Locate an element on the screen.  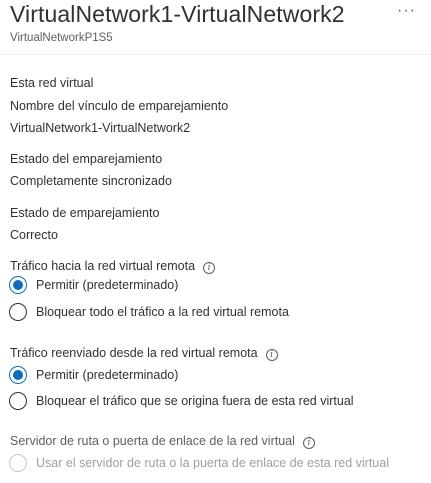
remote-traffic-label-row: Tráfico hacia la red virtual remota i is located at coordinates (113, 266).